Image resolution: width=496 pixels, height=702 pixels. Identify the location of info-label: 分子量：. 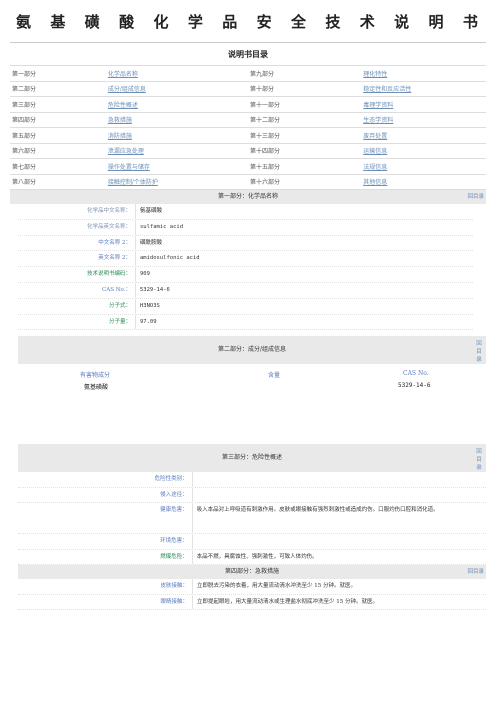
(119, 321).